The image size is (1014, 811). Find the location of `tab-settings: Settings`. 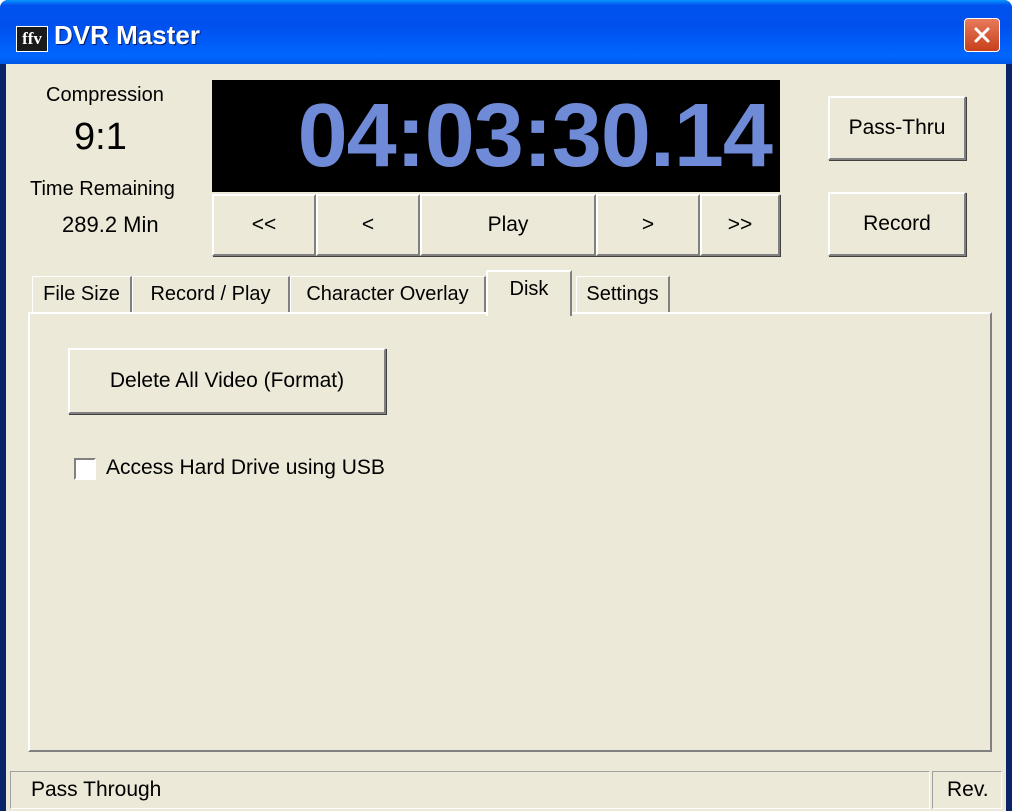

tab-settings: Settings is located at coordinates (623, 294).